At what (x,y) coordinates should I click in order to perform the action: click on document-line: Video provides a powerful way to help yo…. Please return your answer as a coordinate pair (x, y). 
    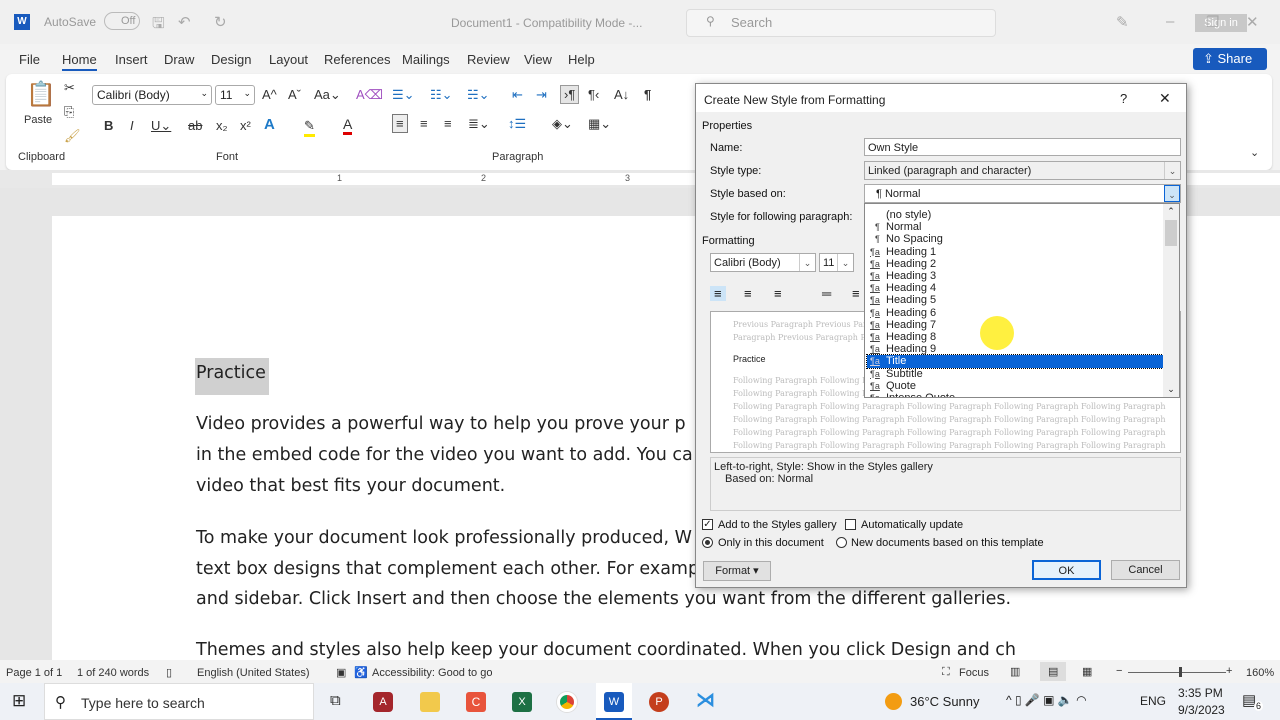
    Looking at the image, I should click on (441, 424).